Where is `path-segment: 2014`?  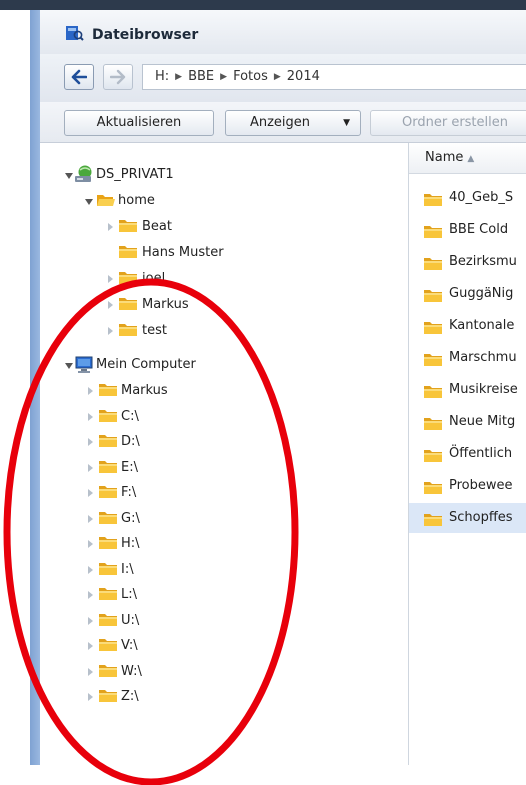 path-segment: 2014 is located at coordinates (303, 76).